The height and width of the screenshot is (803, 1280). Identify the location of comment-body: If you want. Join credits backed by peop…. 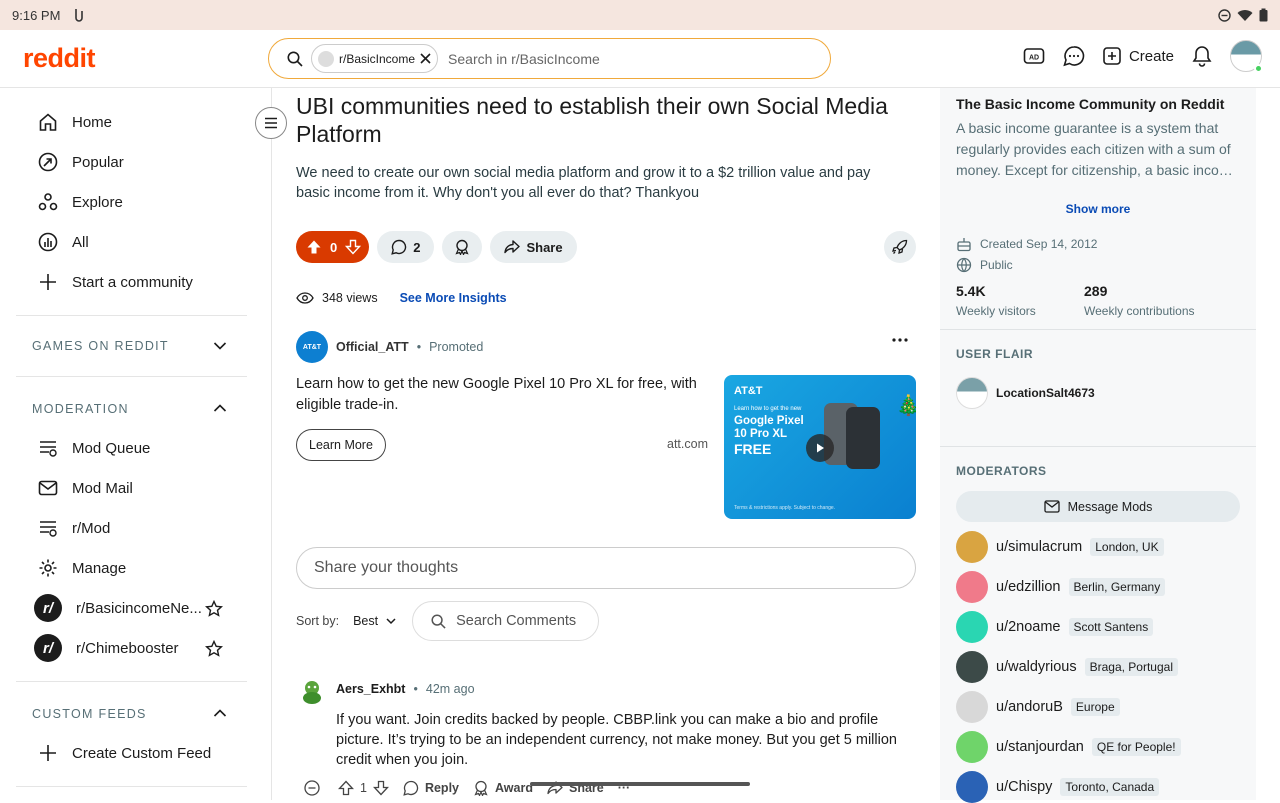
(616, 740).